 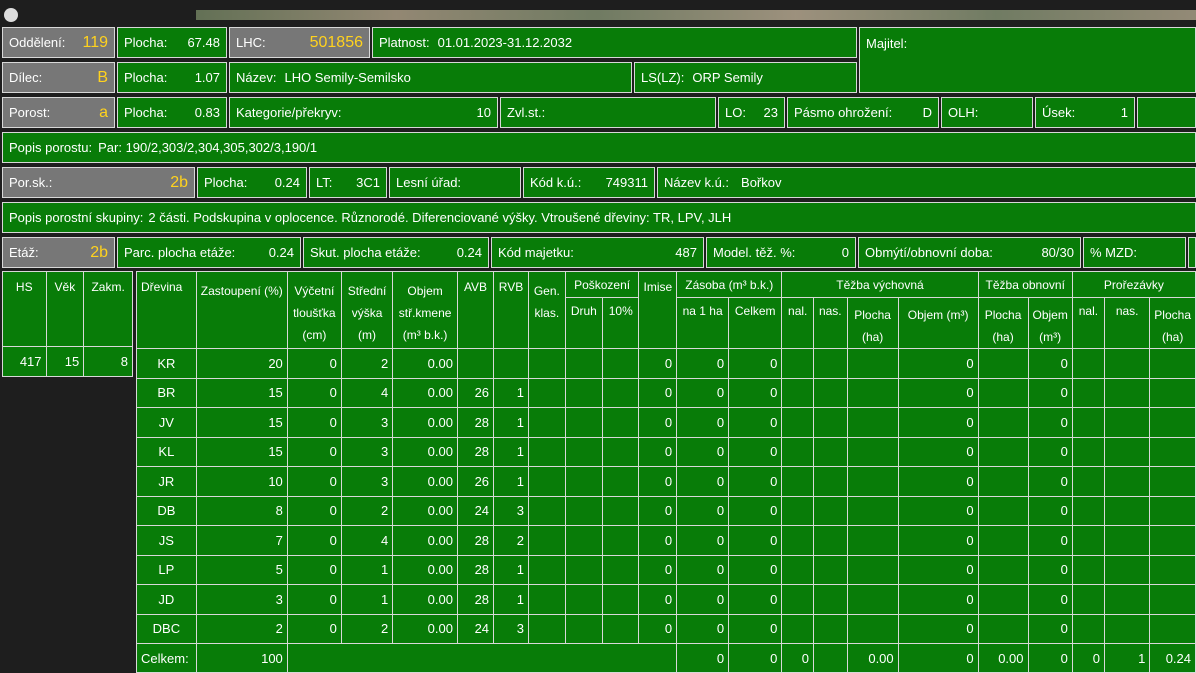 What do you see at coordinates (927, 112) in the screenshot?
I see `pasmo-value: D` at bounding box center [927, 112].